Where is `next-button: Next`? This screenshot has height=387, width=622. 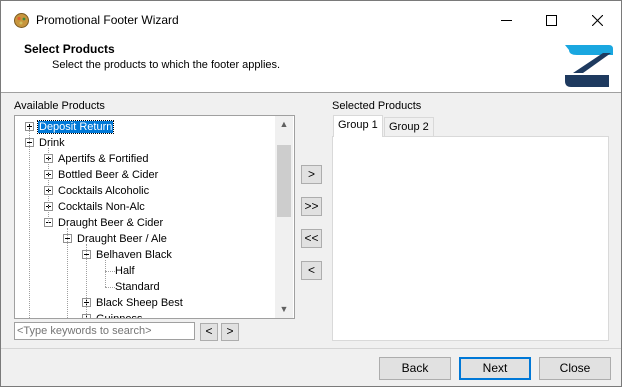
next-button: Next is located at coordinates (495, 368).